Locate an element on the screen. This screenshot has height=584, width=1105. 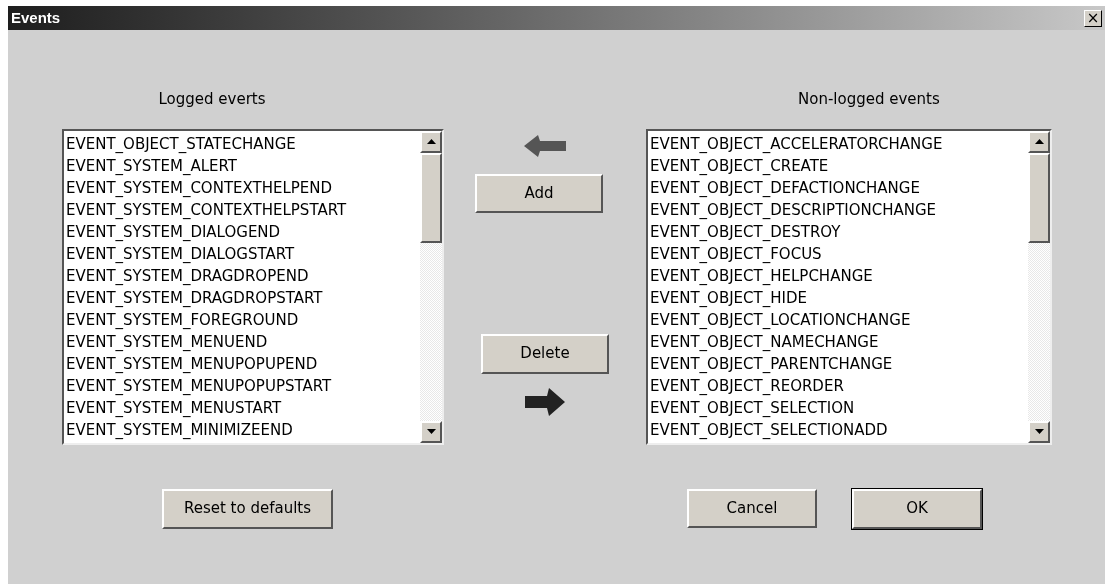
list-item: EVENT_SYSTEM_DRAGDROPSTART is located at coordinates (243, 297).